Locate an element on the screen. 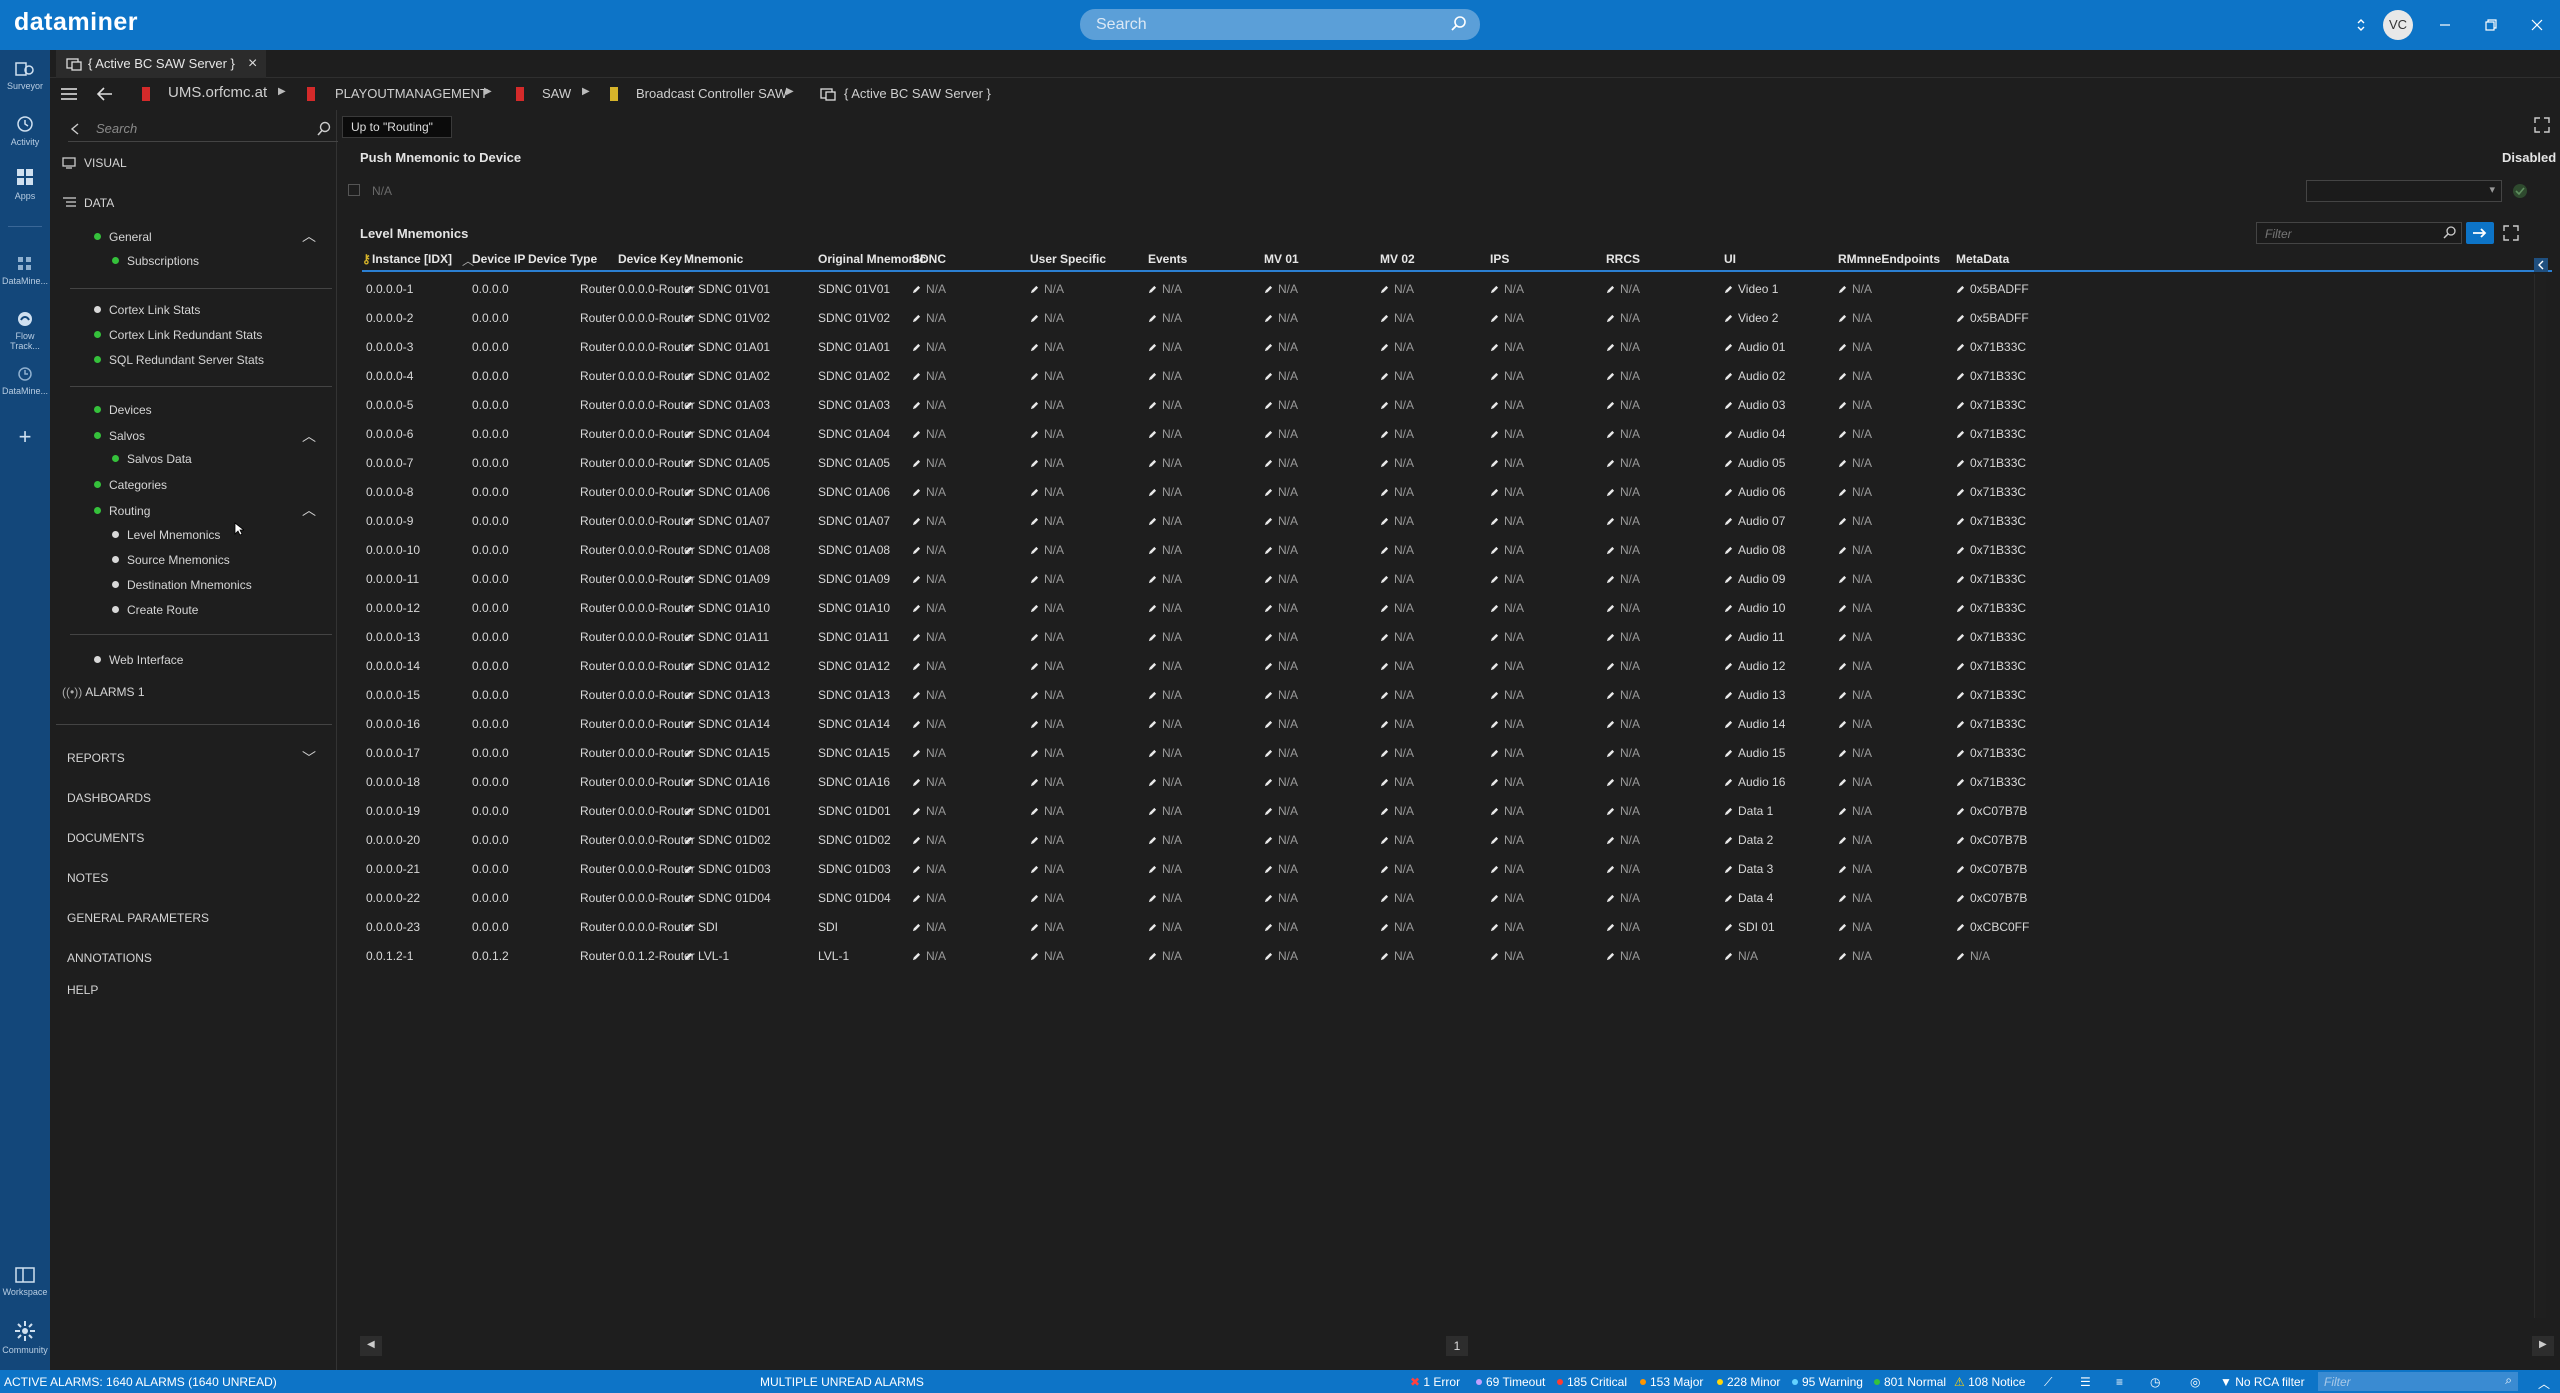 This screenshot has width=2560, height=1393. nav-destination-mnemonics: Destination Mnemonics is located at coordinates (182, 585).